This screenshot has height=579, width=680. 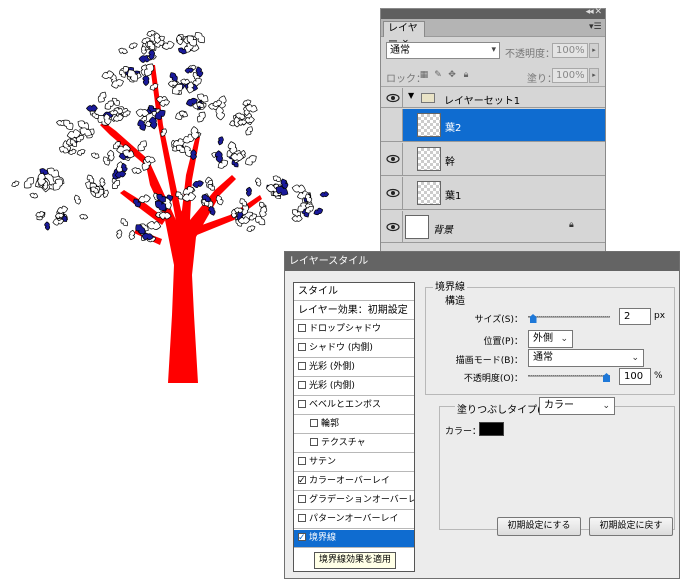 What do you see at coordinates (354, 463) in the screenshot?
I see `effect-item: サテン` at bounding box center [354, 463].